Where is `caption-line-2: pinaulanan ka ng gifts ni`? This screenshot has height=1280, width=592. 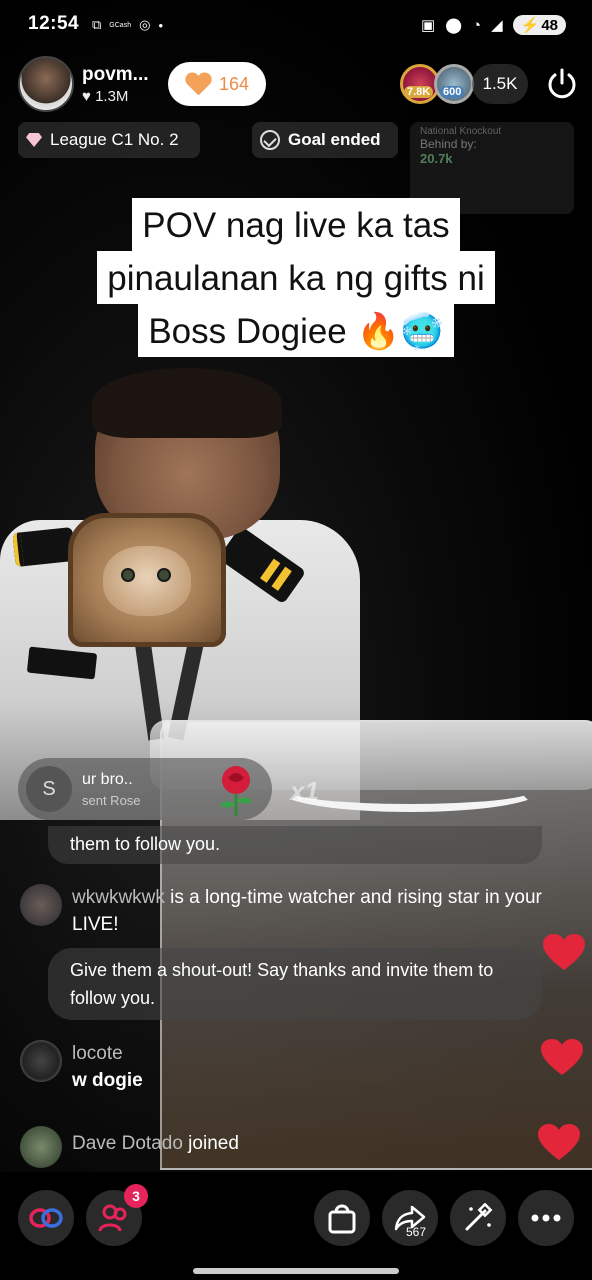
caption-line-2: pinaulanan ka ng gifts ni is located at coordinates (296, 277).